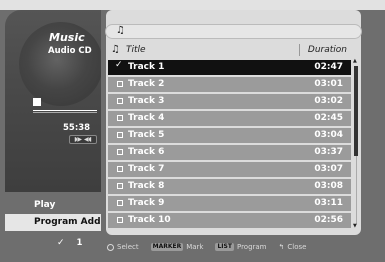 The width and height of the screenshot is (385, 262). Describe the element at coordinates (146, 152) in the screenshot. I see `track-name: Track 6` at that location.